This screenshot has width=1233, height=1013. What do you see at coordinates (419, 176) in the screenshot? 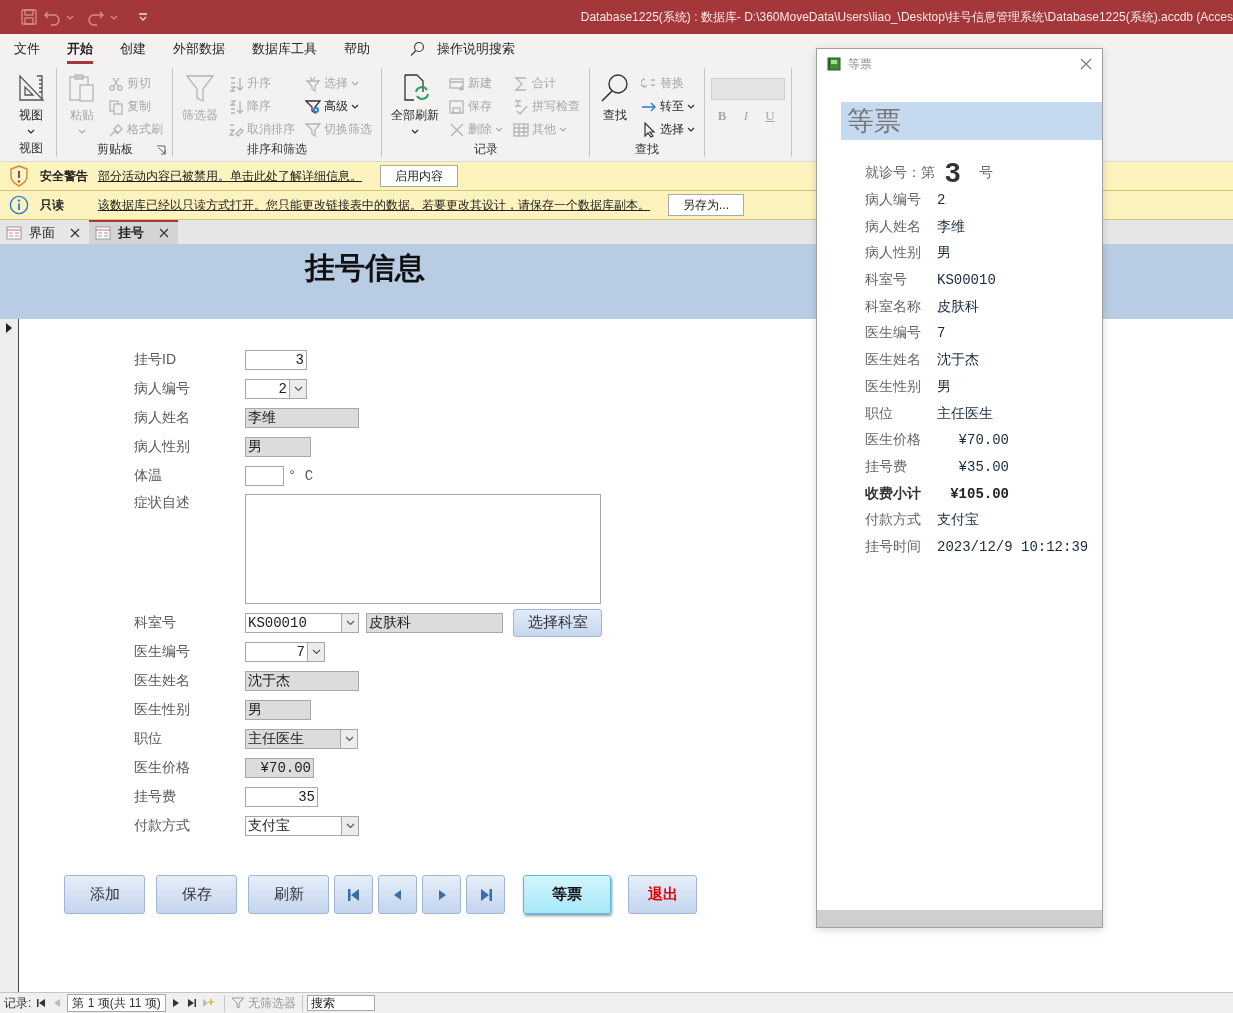
I see `message-bar-button: 启用内容` at bounding box center [419, 176].